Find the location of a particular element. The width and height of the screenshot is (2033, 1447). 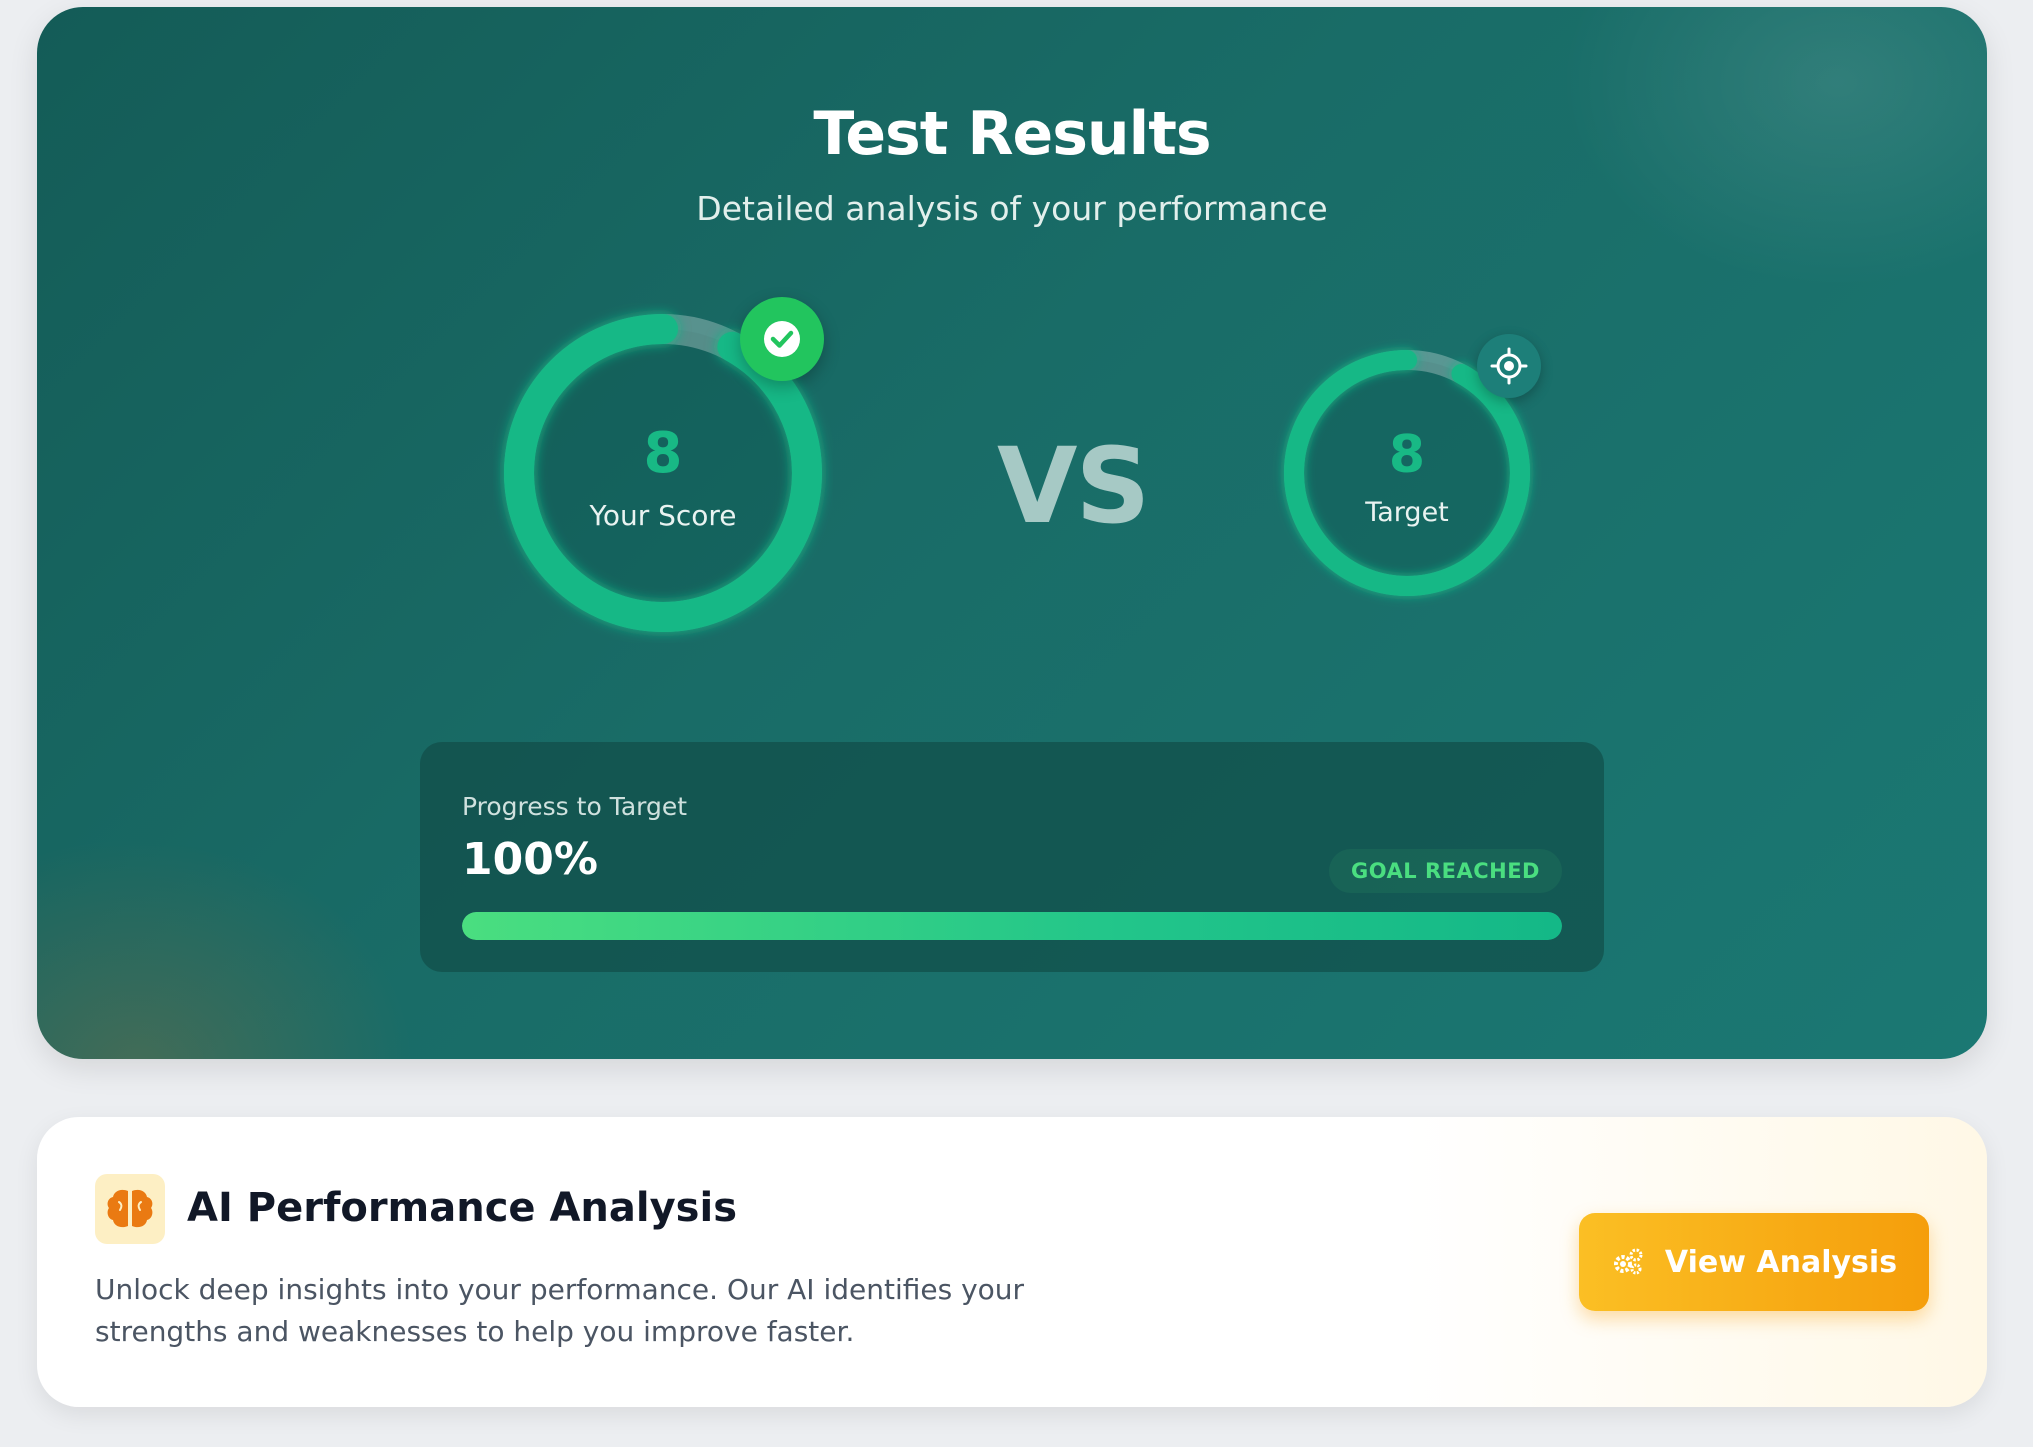

crosshair-icon is located at coordinates (1509, 366).